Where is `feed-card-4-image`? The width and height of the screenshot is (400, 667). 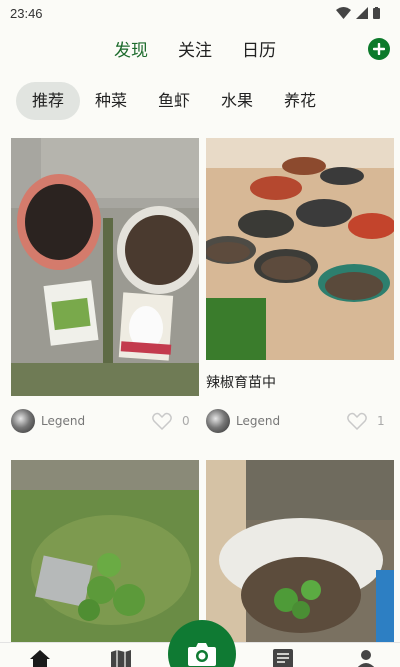
feed-card-4-image is located at coordinates (300, 551).